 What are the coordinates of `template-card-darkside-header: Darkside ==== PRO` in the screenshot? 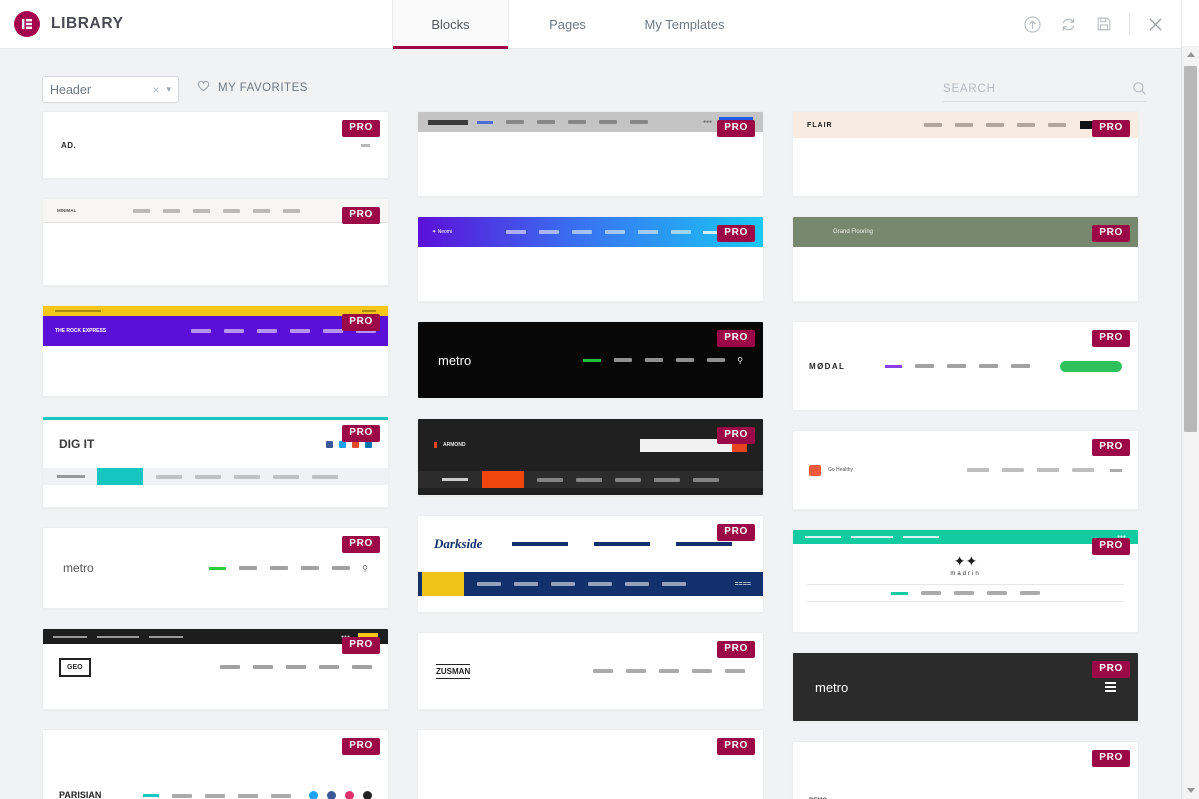 It's located at (590, 564).